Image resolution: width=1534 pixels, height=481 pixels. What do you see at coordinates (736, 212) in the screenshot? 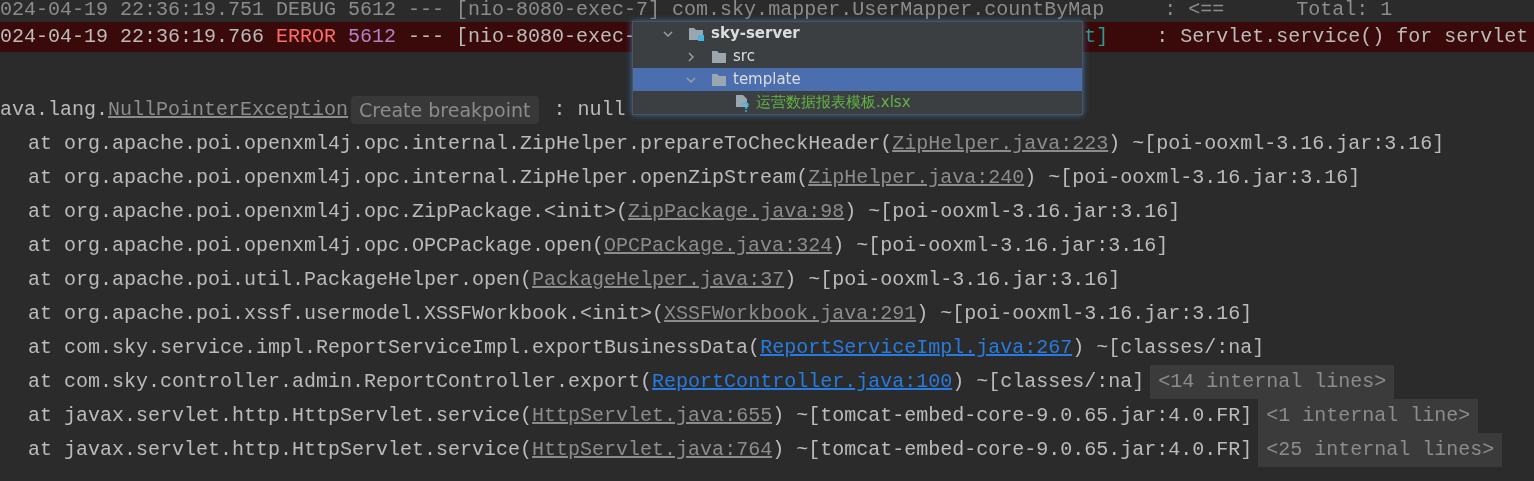
I see `source-link: ZipPackage.java:98` at bounding box center [736, 212].